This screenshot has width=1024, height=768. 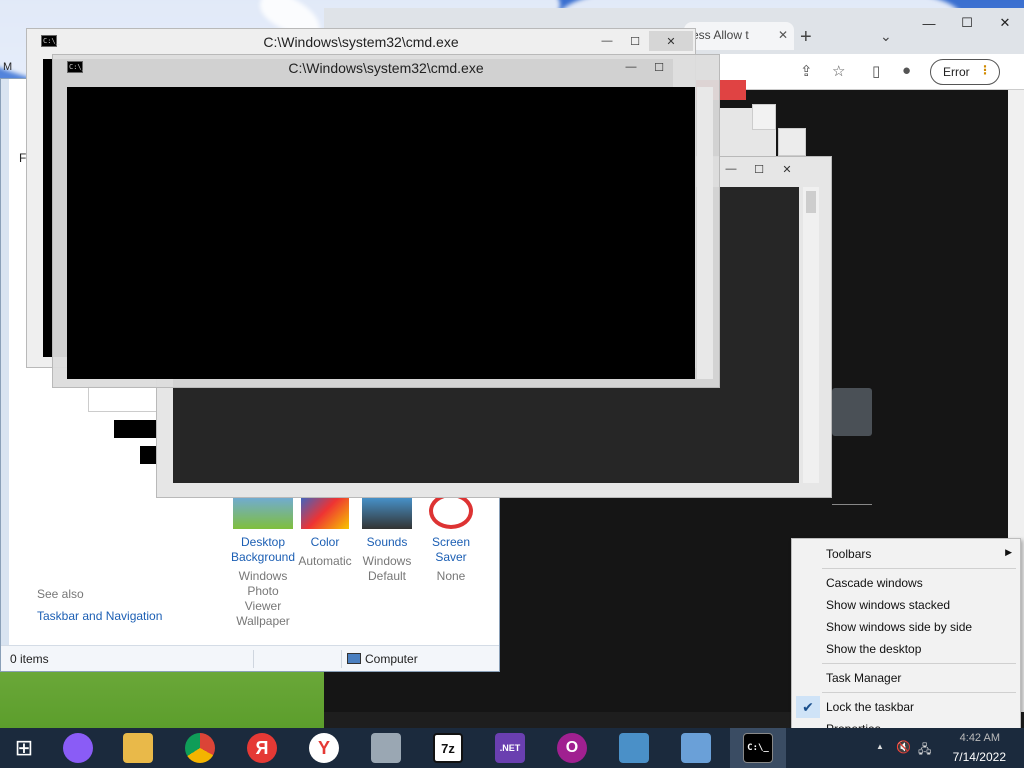 I want to click on yandex-icon: Y, so click(x=324, y=748).